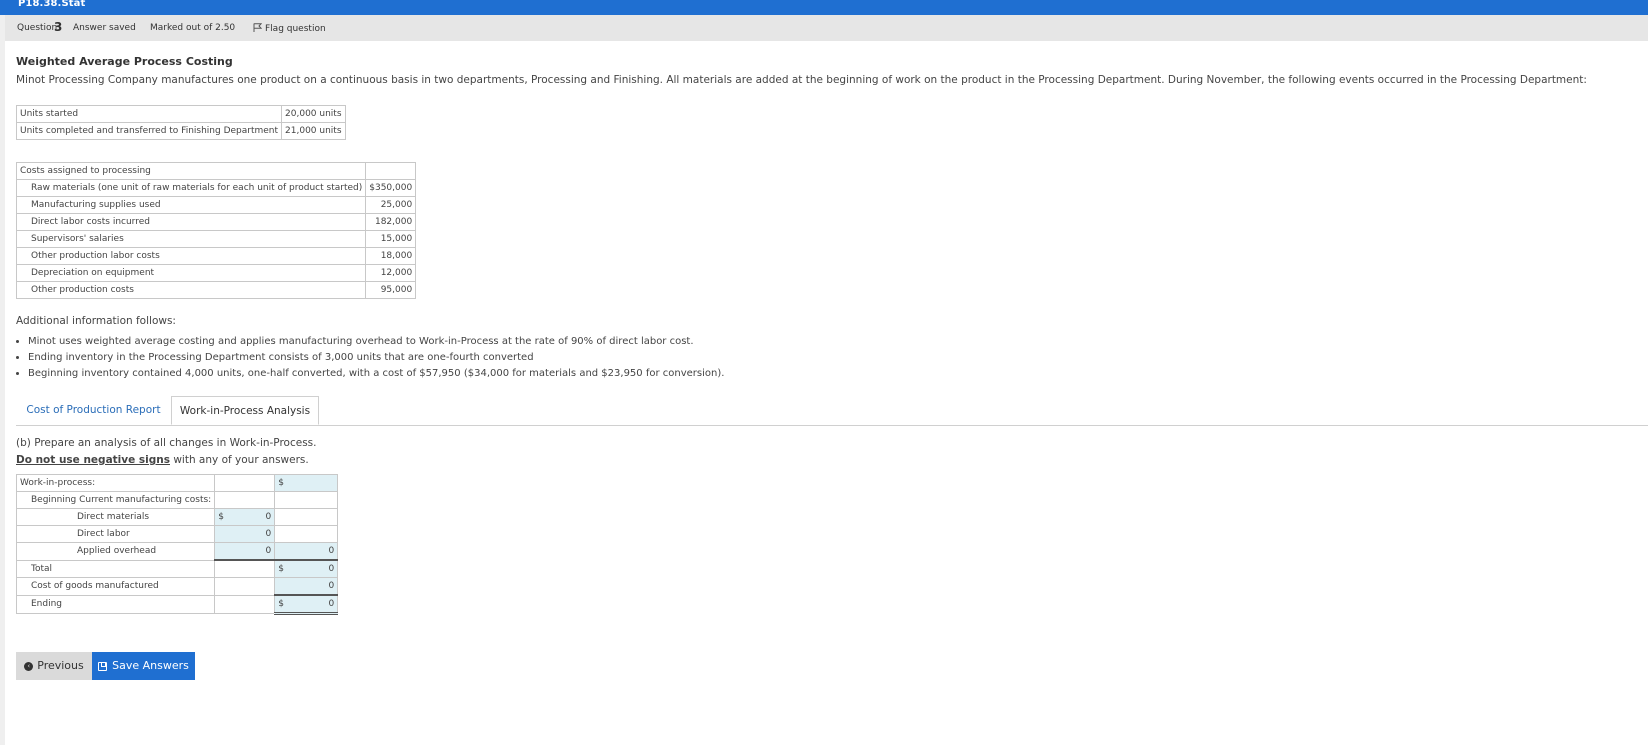 The width and height of the screenshot is (1648, 745). What do you see at coordinates (391, 188) in the screenshot?
I see `cost-value: $350,000` at bounding box center [391, 188].